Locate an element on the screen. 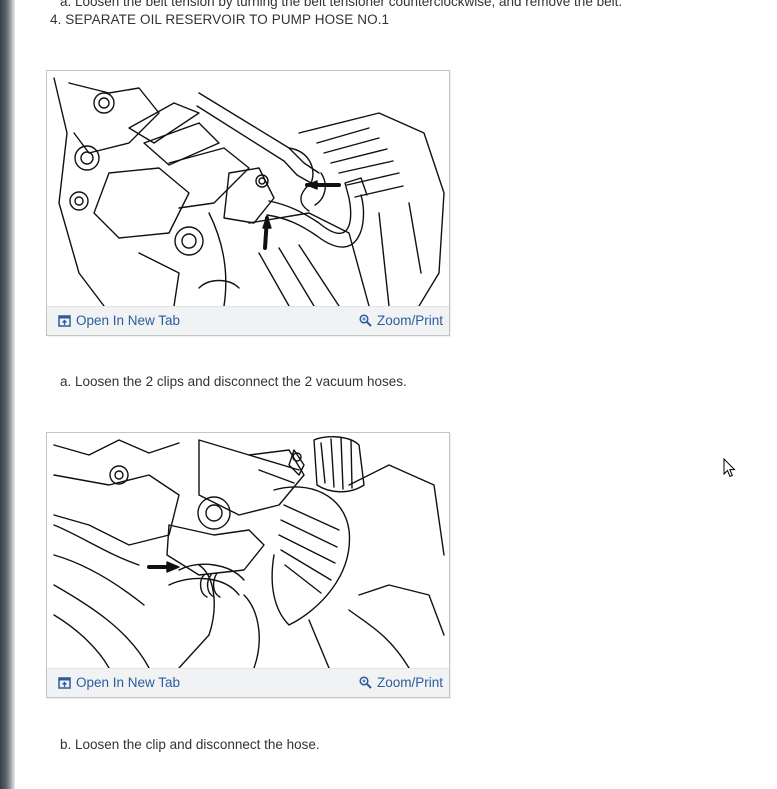 The height and width of the screenshot is (789, 777). figure-2-open-in-new-tab-link: Open In New Tab is located at coordinates (119, 682).